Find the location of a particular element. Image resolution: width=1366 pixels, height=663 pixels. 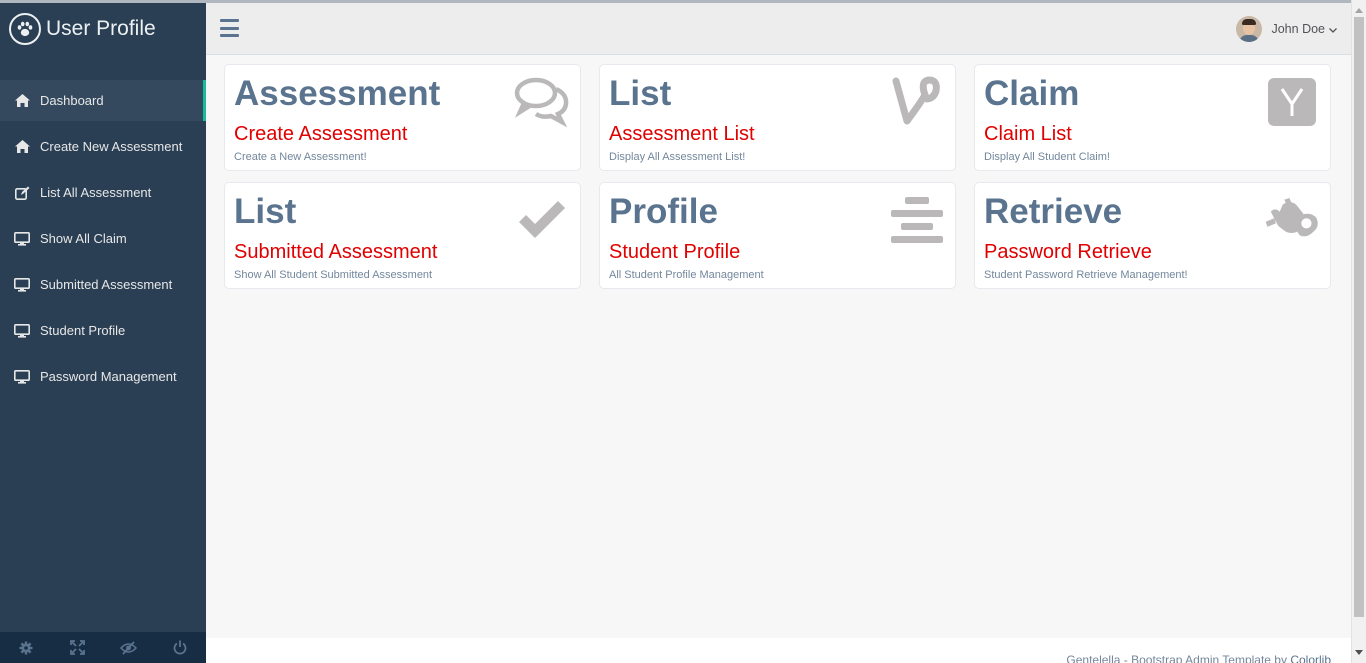

align-center-icon is located at coordinates (917, 220).